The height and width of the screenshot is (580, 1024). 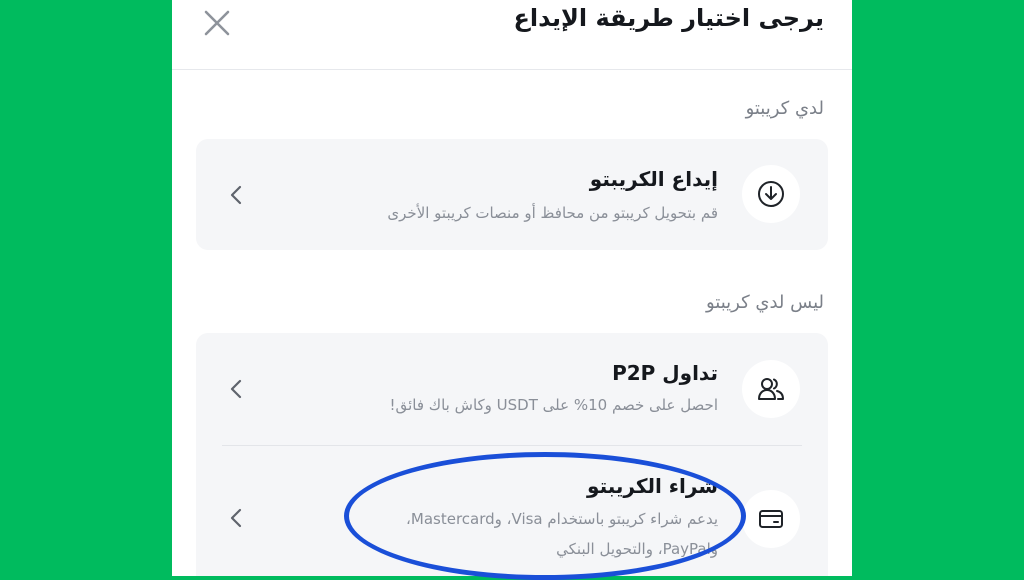 I want to click on p2p-icon-circle, so click(x=771, y=389).